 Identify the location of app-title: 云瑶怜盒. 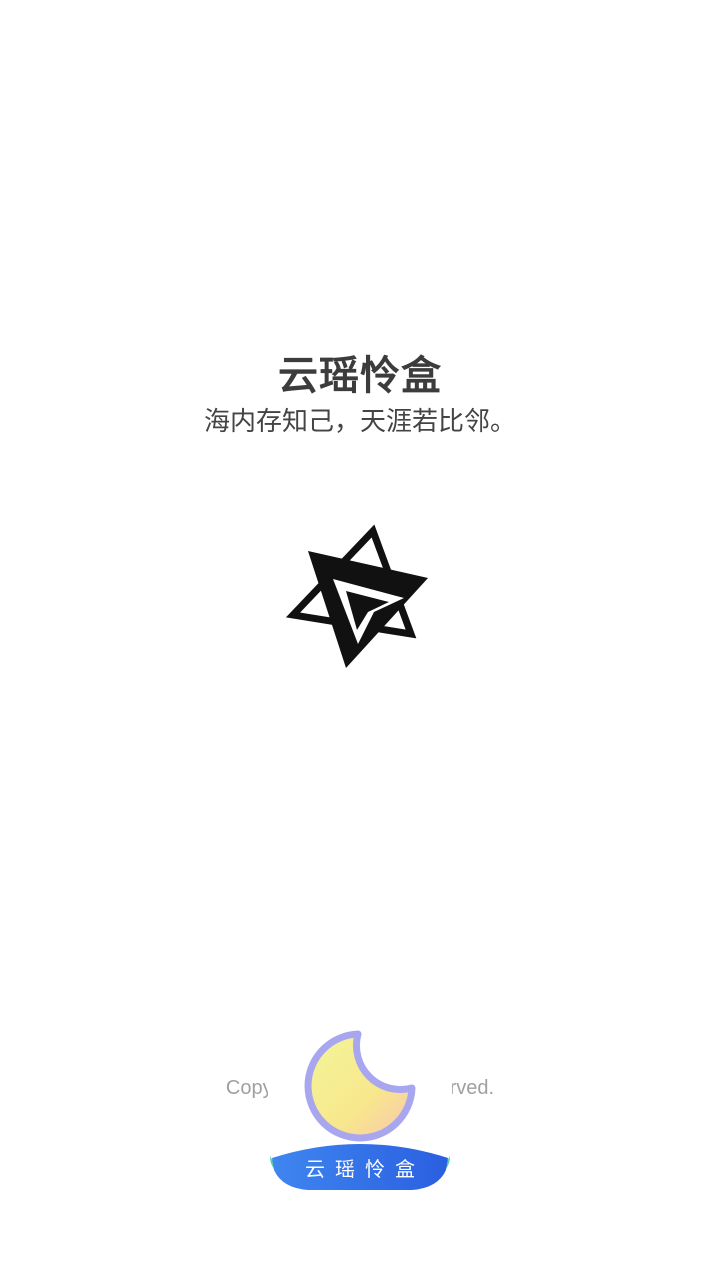
(360, 376).